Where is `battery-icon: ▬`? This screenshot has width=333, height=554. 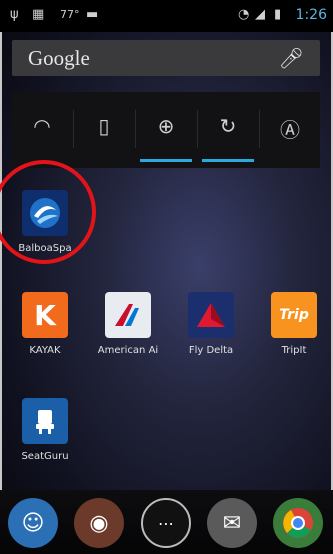 battery-icon: ▬ is located at coordinates (92, 14).